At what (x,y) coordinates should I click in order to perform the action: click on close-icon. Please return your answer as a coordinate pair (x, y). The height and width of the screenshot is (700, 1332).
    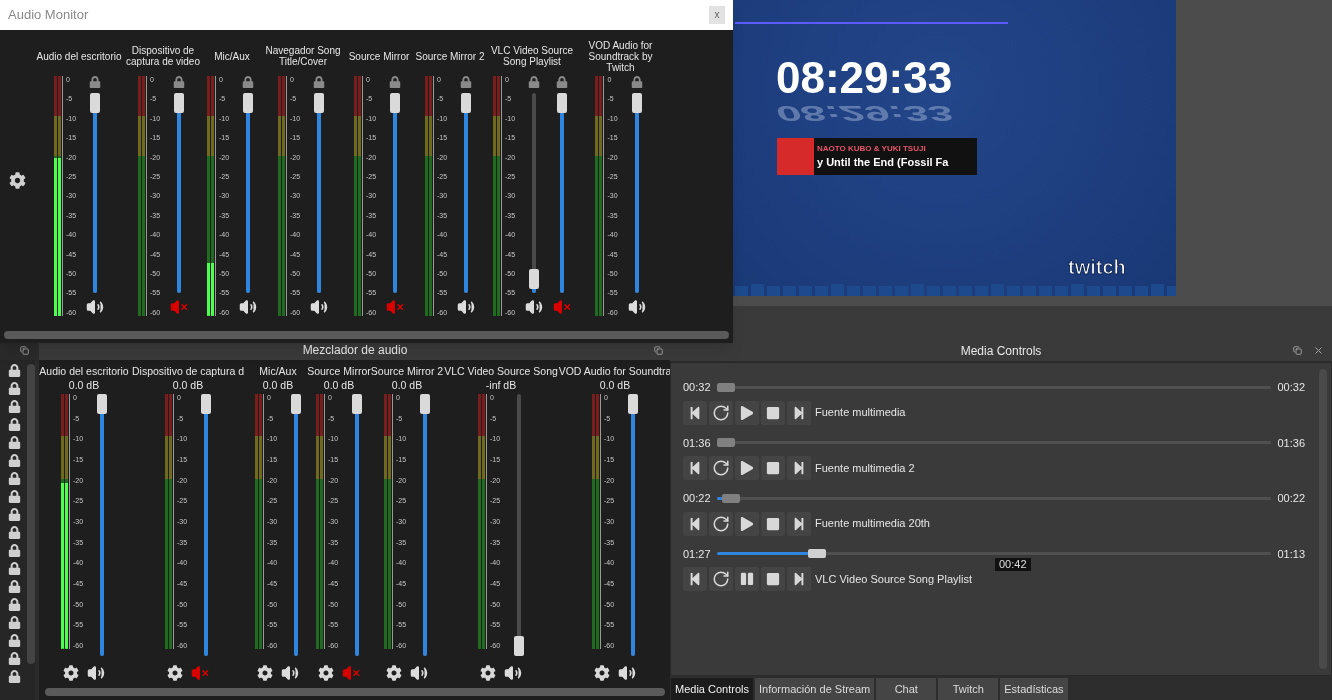
    Looking at the image, I should click on (1318, 350).